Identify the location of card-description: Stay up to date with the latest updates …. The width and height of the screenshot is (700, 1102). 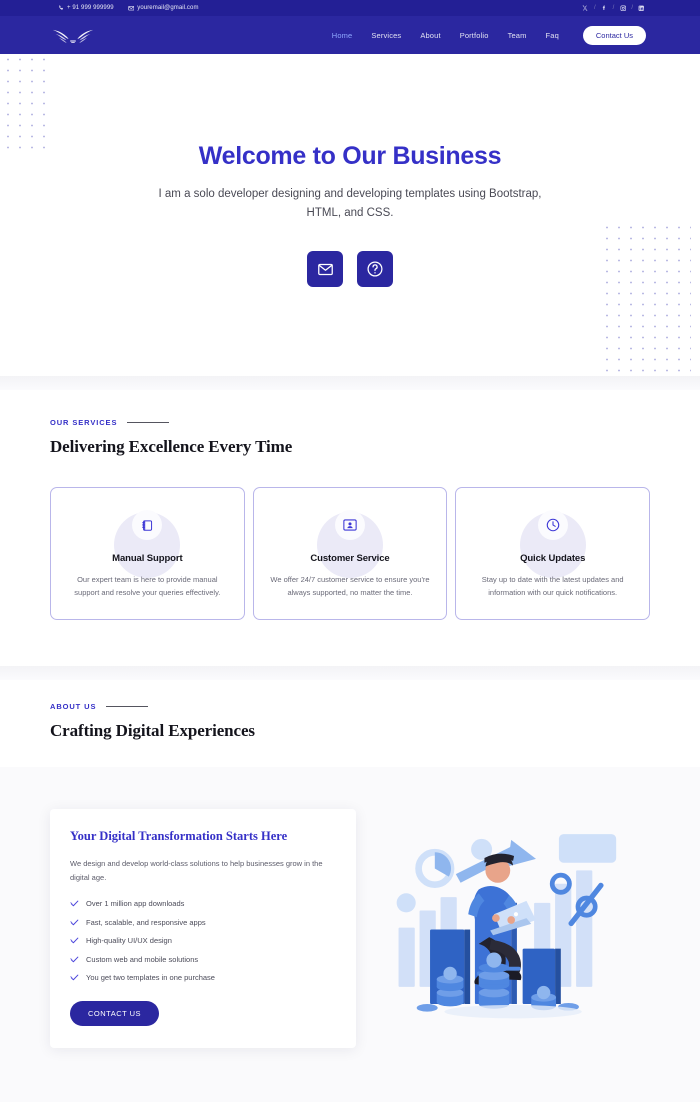
(552, 586).